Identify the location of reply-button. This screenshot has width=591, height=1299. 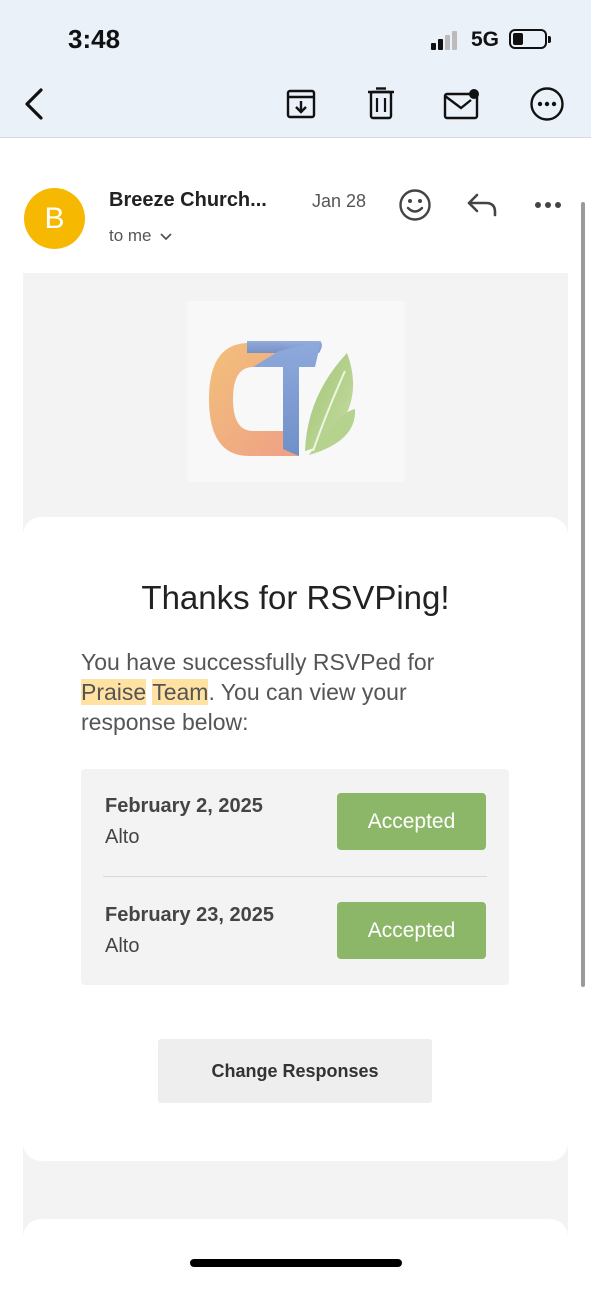
(482, 205).